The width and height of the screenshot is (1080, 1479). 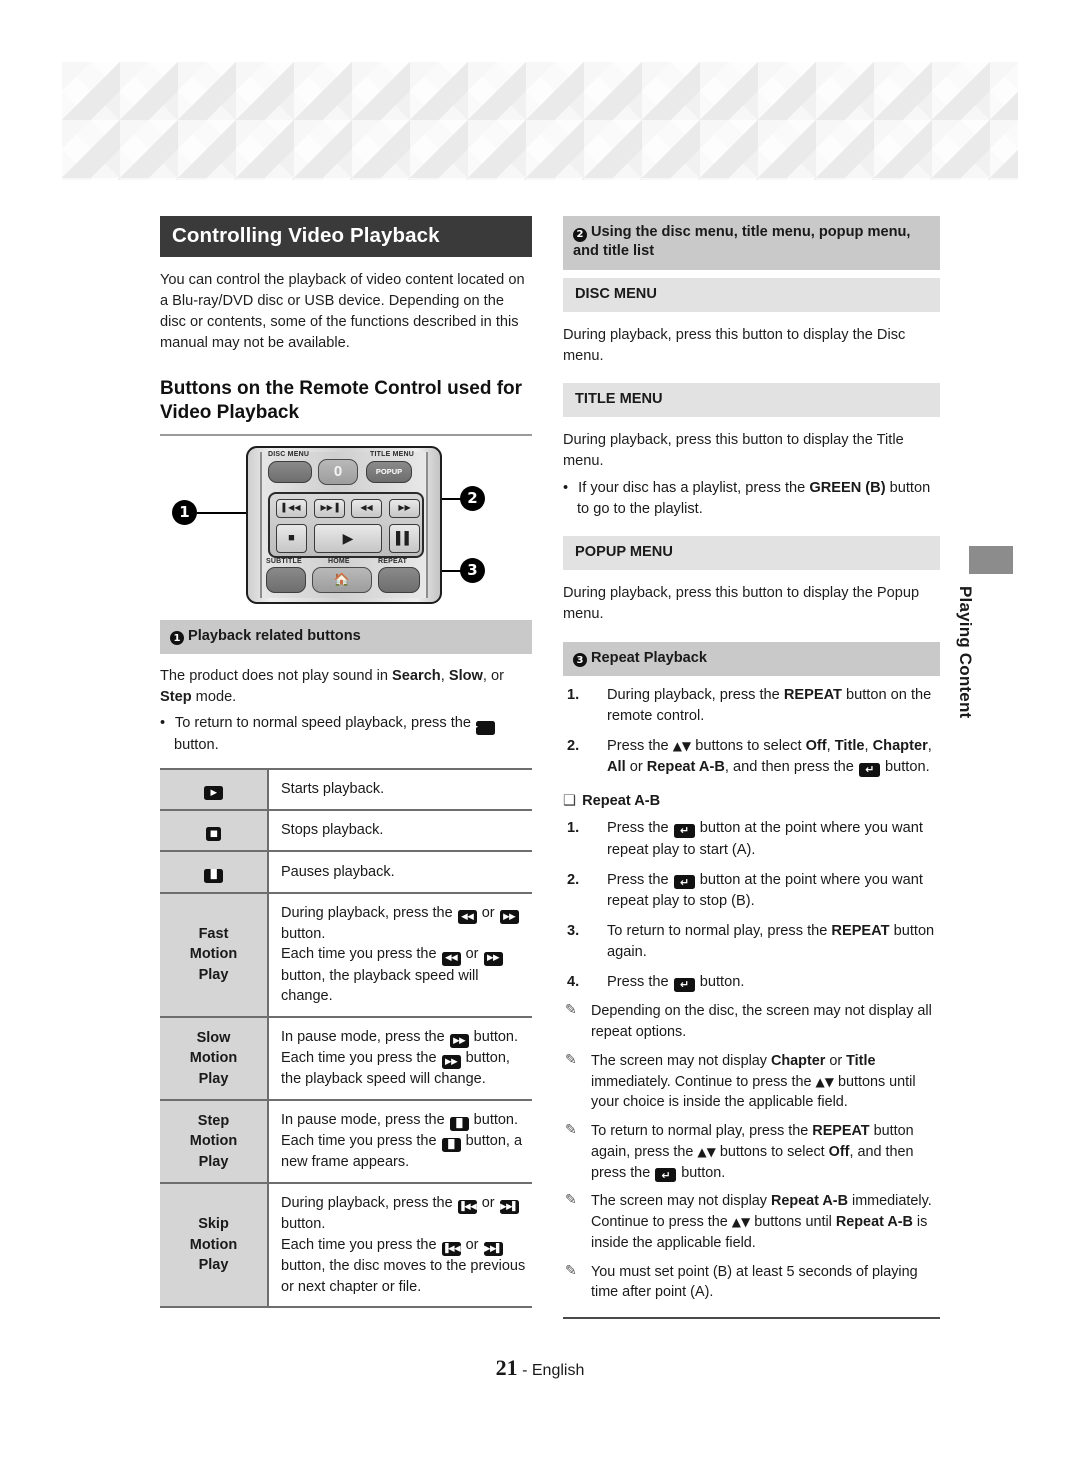 What do you see at coordinates (621, 801) in the screenshot?
I see `repeat-ab-heading-text: Repeat A-B` at bounding box center [621, 801].